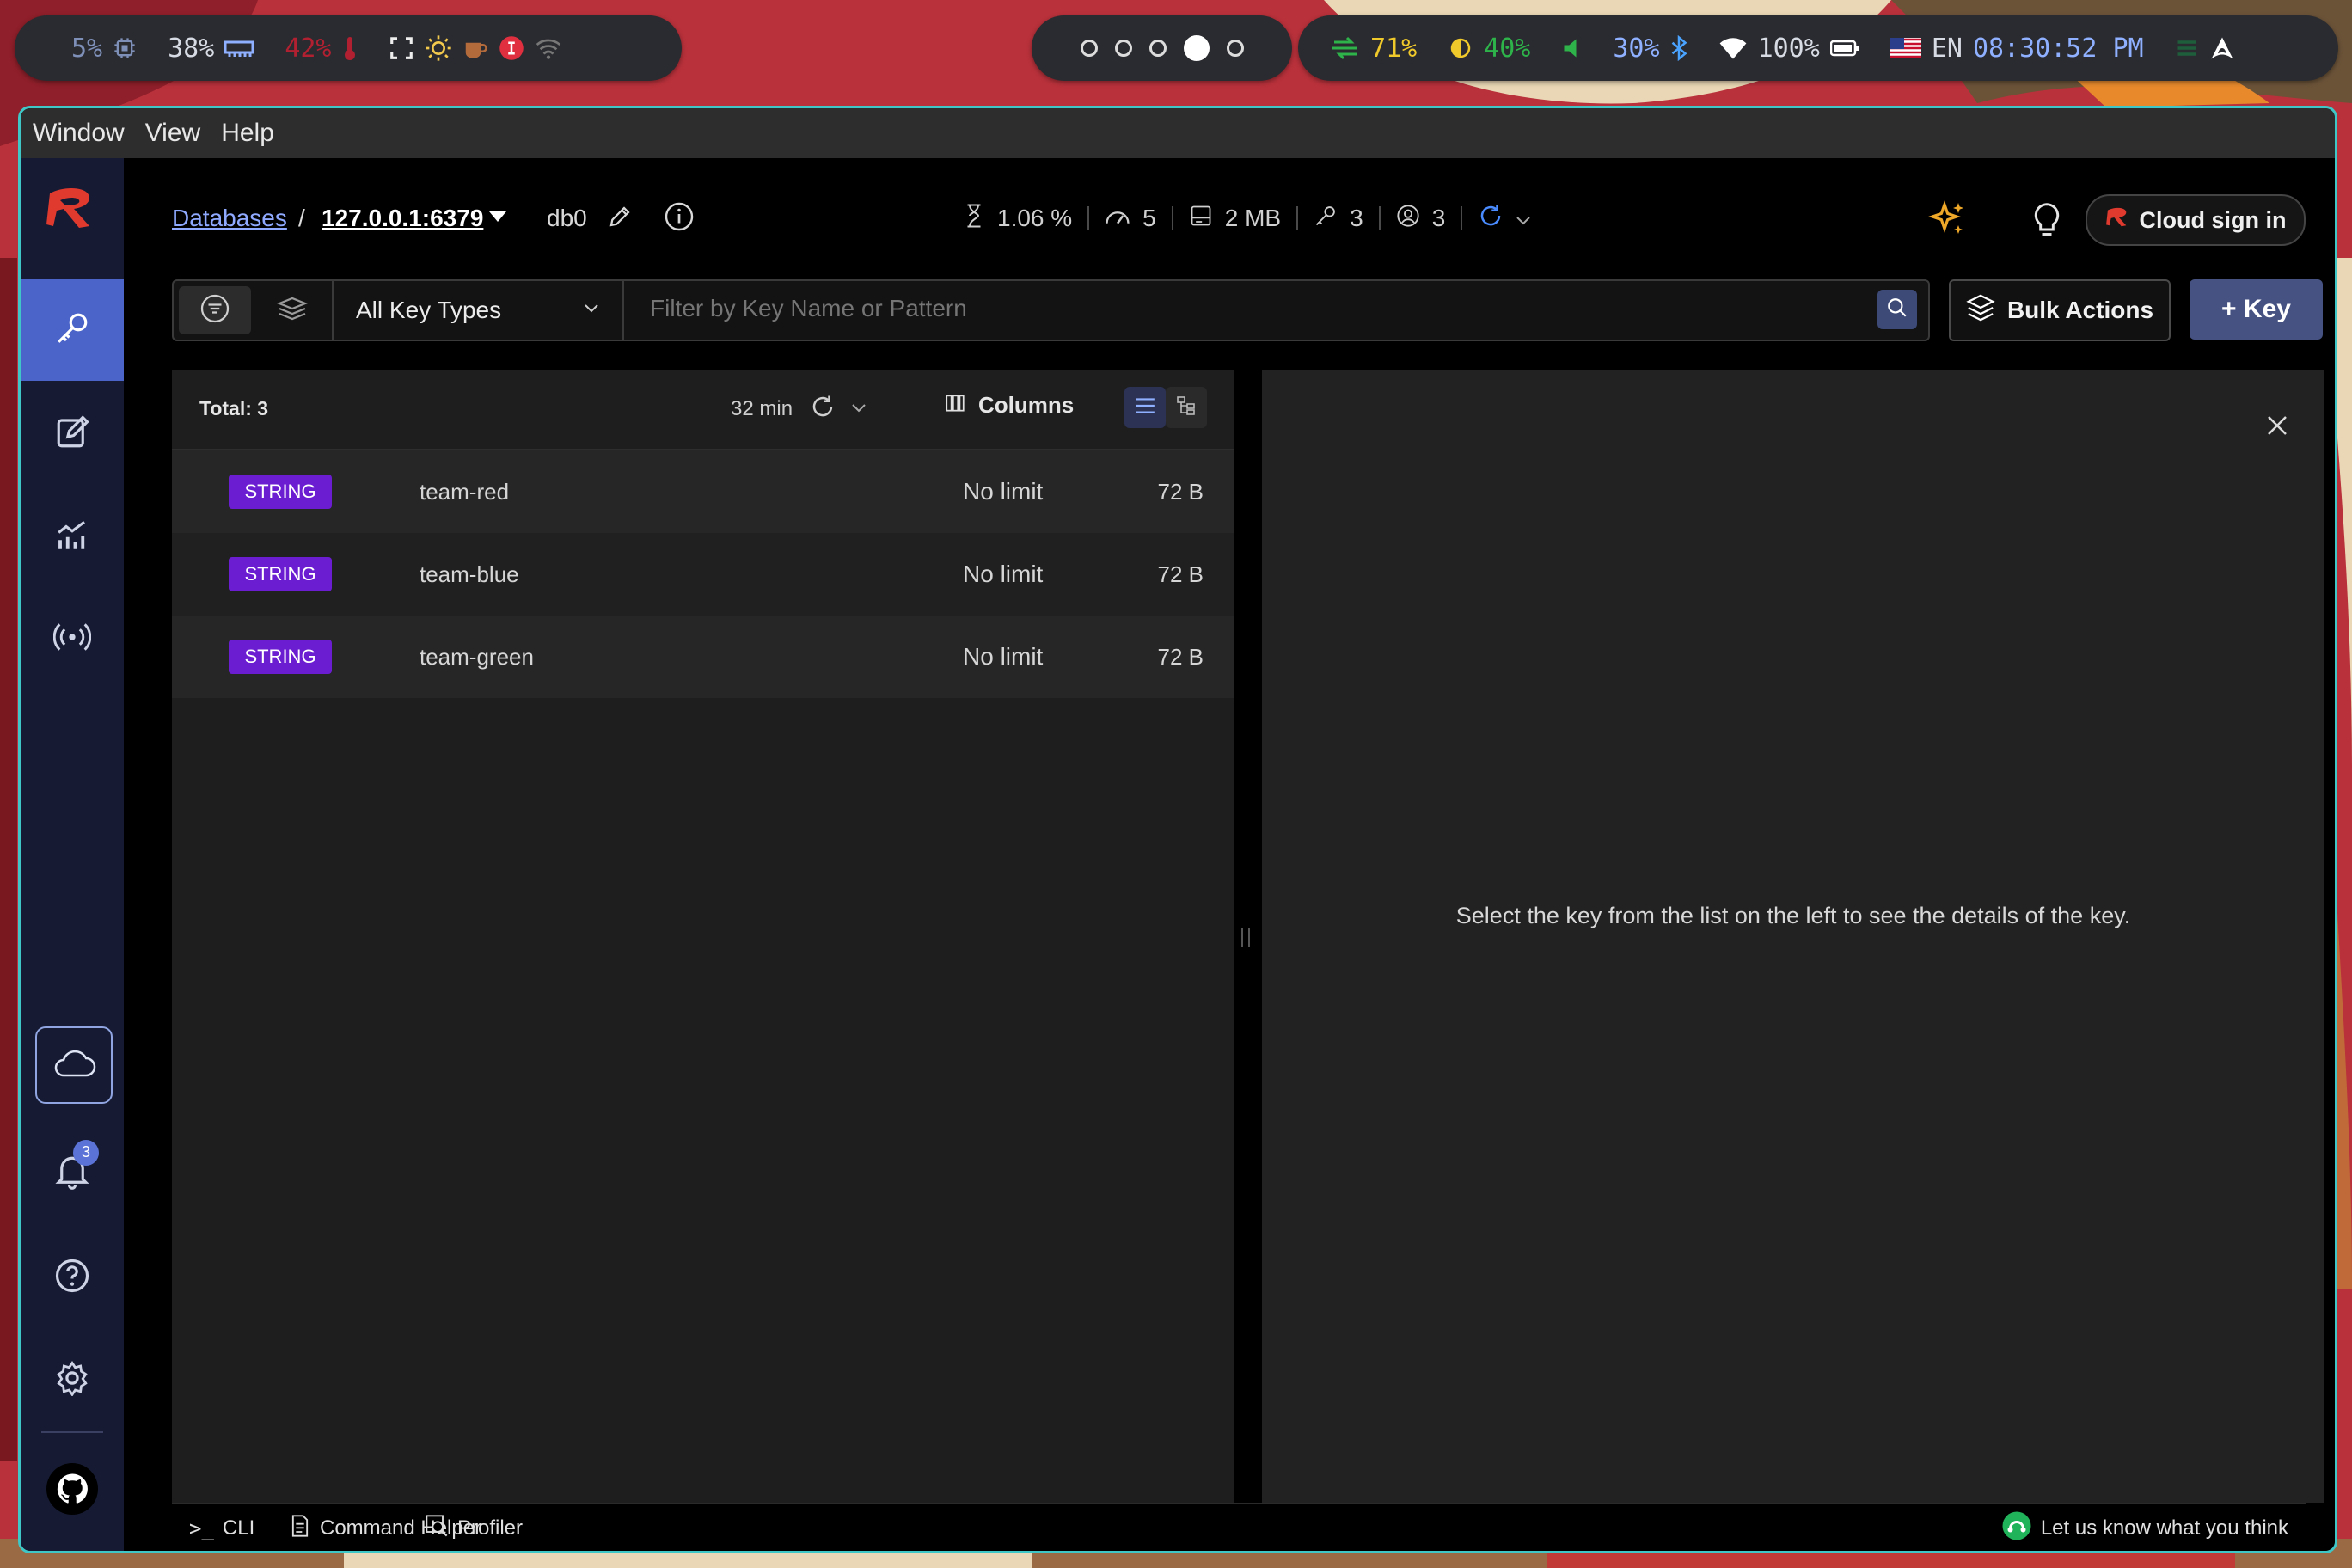  I want to click on sidebar-item-notifications: 3, so click(72, 1173).